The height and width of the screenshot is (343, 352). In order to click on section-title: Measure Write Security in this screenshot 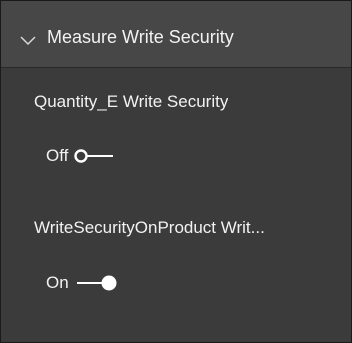, I will do `click(140, 37)`.